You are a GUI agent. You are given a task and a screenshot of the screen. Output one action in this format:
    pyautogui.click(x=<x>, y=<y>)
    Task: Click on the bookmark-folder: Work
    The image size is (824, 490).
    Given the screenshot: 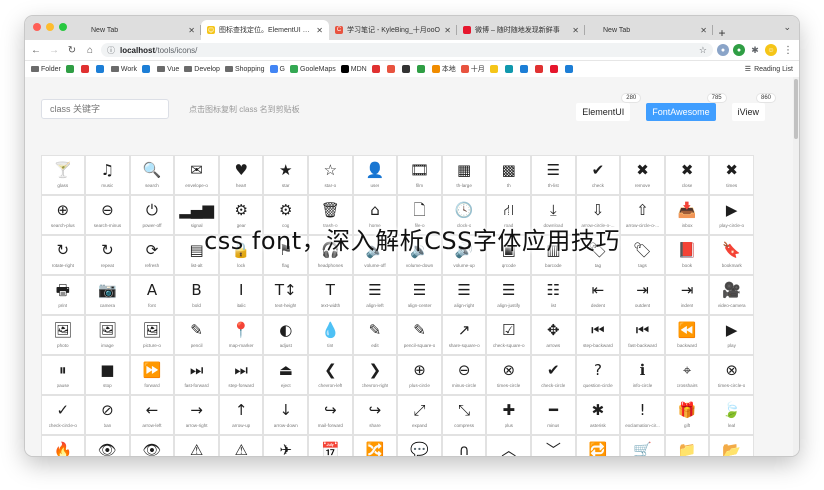 What is the action you would take?
    pyautogui.click(x=123, y=69)
    